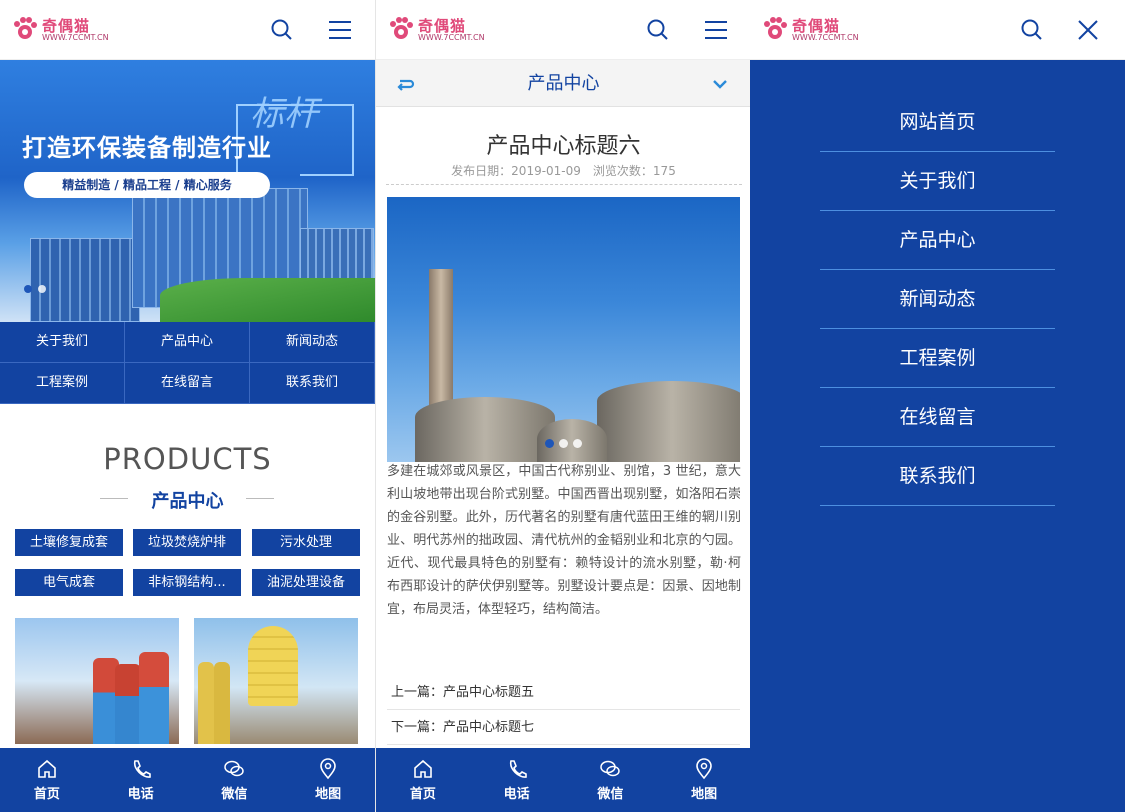  Describe the element at coordinates (147, 148) in the screenshot. I see `banner-headline: 打造环保装备制造行业` at that location.